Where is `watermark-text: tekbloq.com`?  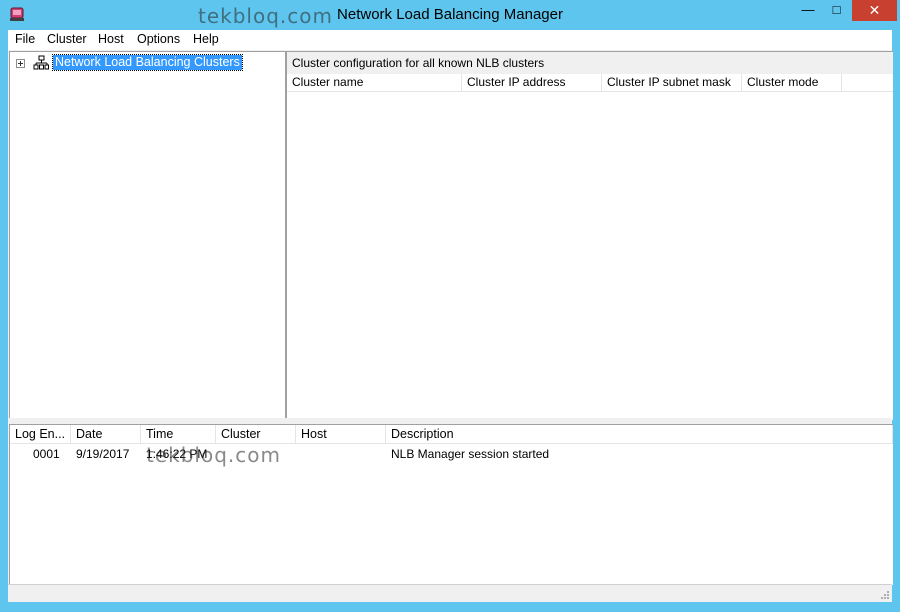
watermark-text: tekbloq.com is located at coordinates (265, 16).